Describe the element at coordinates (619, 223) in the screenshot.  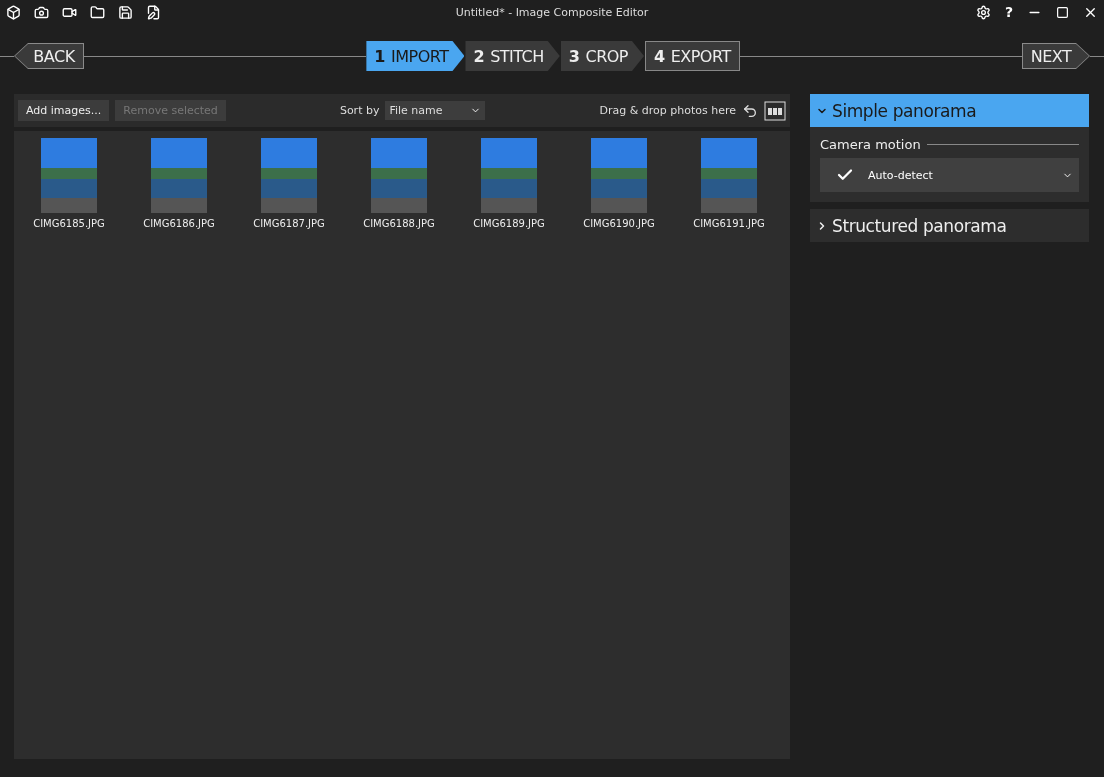
I see `file-name: CIMG6190.JPG` at that location.